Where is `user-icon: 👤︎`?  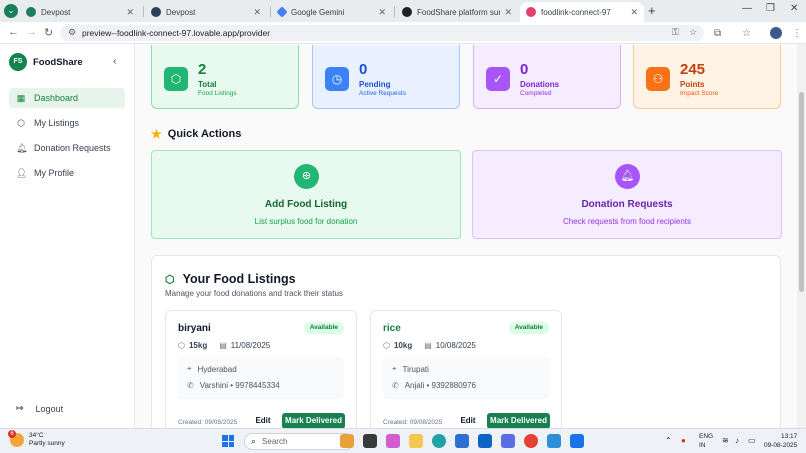
user-icon: 👤︎ is located at coordinates (22, 172).